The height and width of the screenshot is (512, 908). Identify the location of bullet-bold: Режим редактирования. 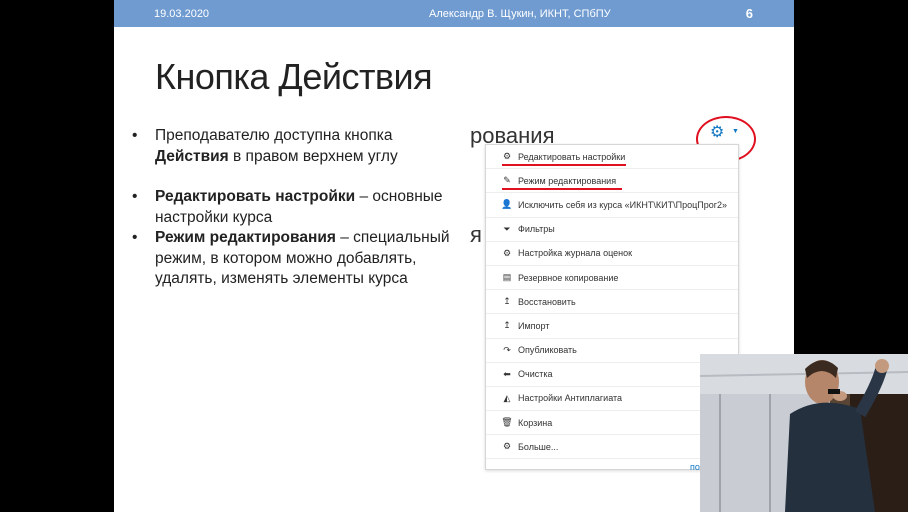
(245, 237).